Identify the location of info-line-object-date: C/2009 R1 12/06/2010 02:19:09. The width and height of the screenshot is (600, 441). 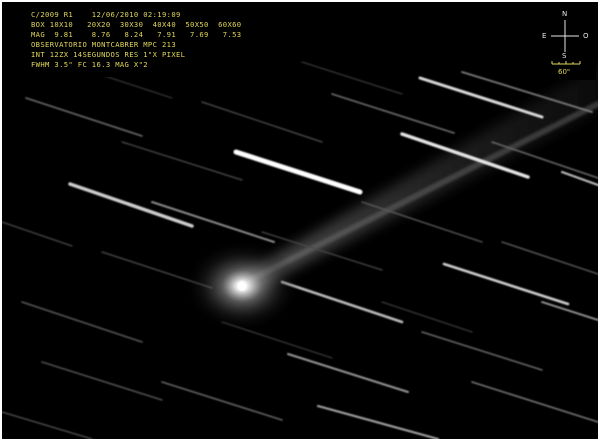
(106, 14).